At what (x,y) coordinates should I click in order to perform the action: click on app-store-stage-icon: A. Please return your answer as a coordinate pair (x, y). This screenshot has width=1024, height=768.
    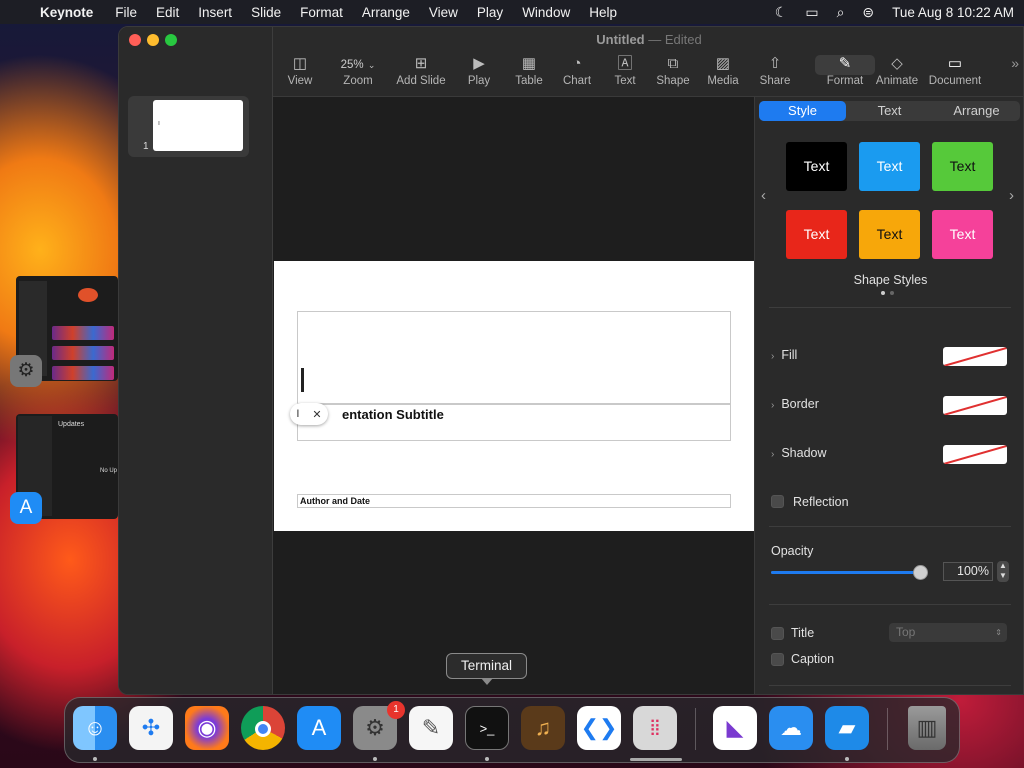
    Looking at the image, I should click on (26, 508).